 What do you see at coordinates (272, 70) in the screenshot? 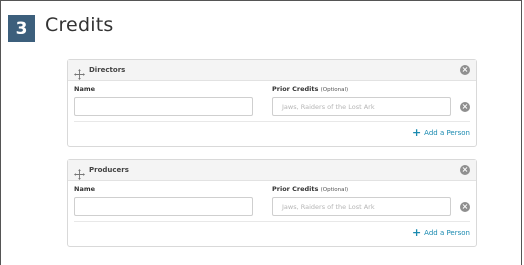
I see `panel-header: Directors ×` at bounding box center [272, 70].